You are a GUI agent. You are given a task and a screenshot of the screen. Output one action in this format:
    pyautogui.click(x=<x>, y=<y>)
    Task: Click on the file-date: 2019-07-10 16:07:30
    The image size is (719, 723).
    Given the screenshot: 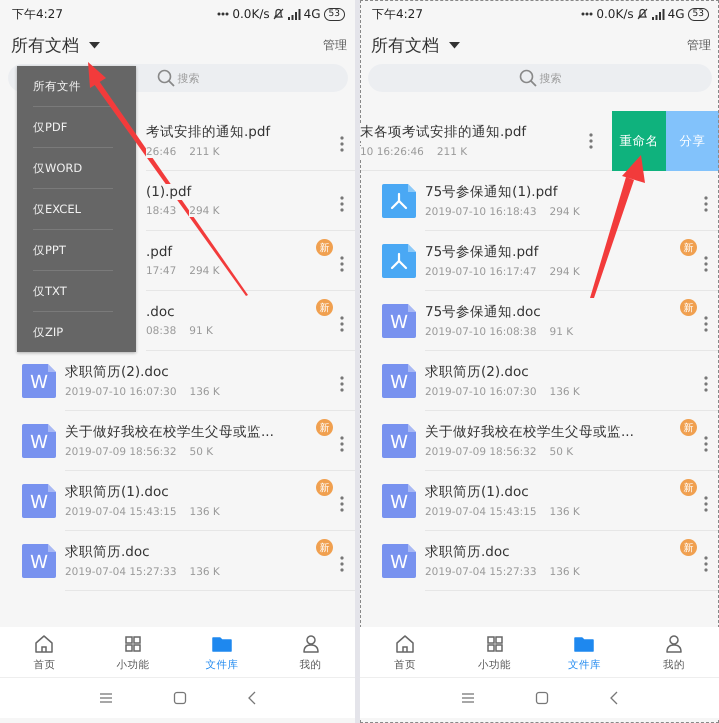 What is the action you would take?
    pyautogui.click(x=481, y=392)
    